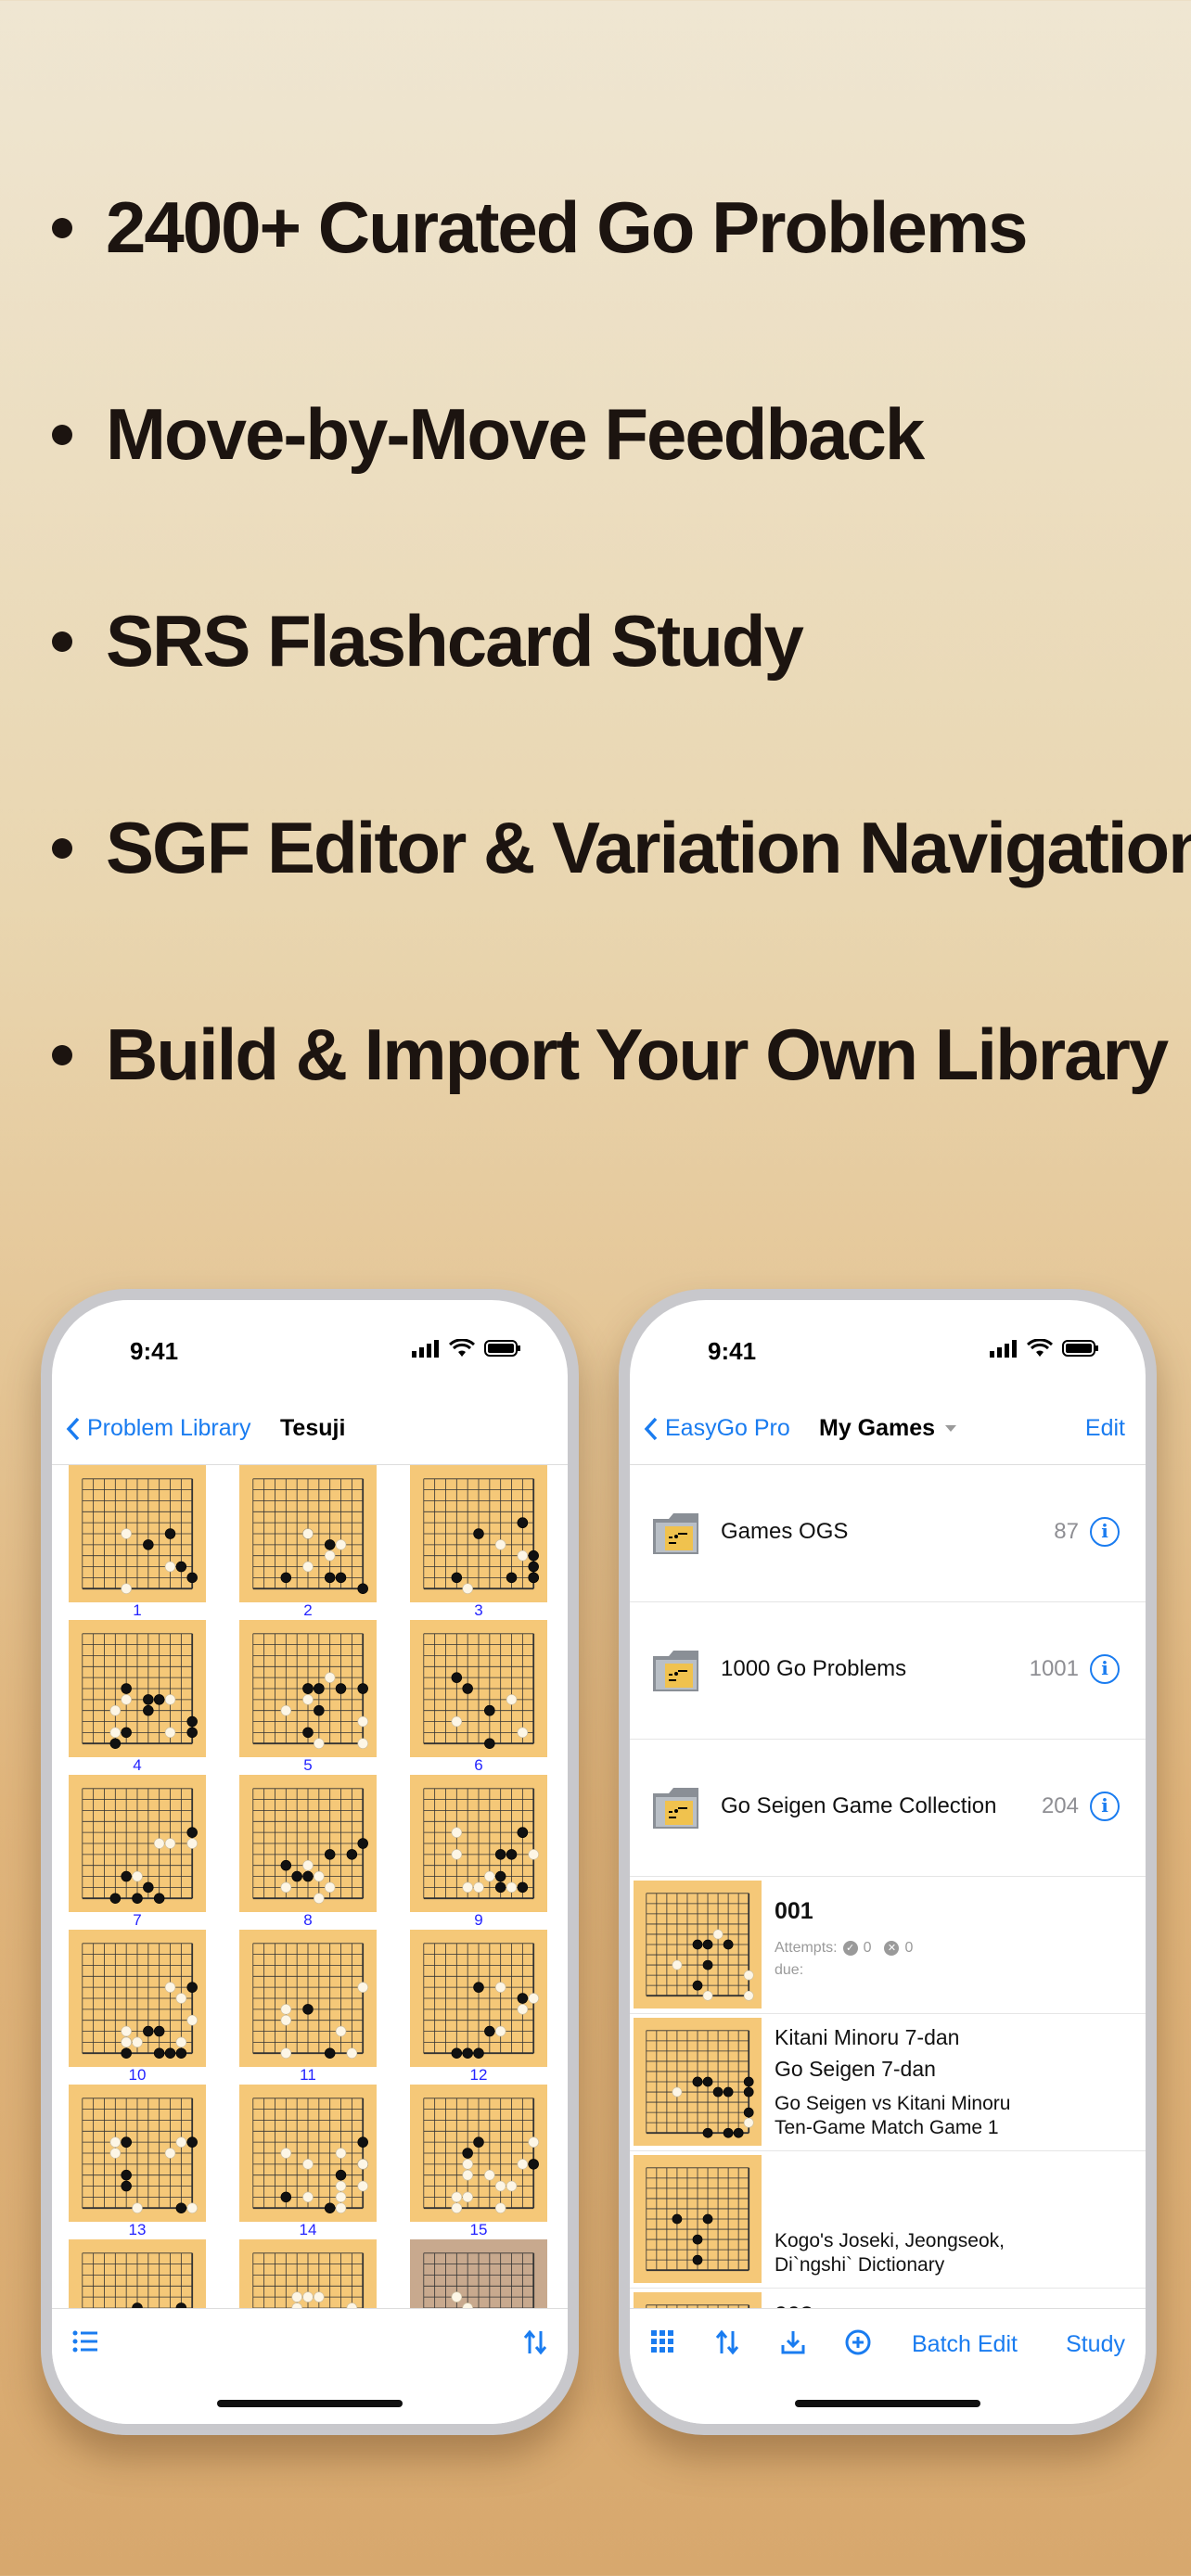 The height and width of the screenshot is (2576, 1191). What do you see at coordinates (662, 2341) in the screenshot?
I see `grid-view-button` at bounding box center [662, 2341].